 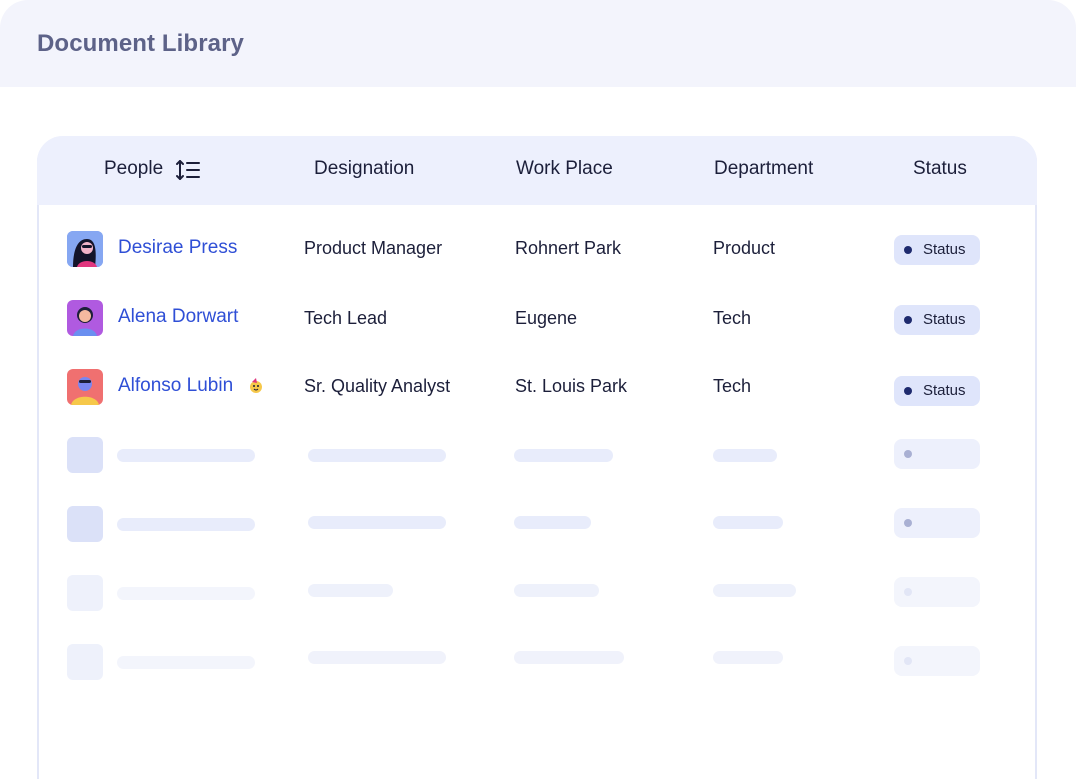 I want to click on party-face-icon, so click(x=256, y=385).